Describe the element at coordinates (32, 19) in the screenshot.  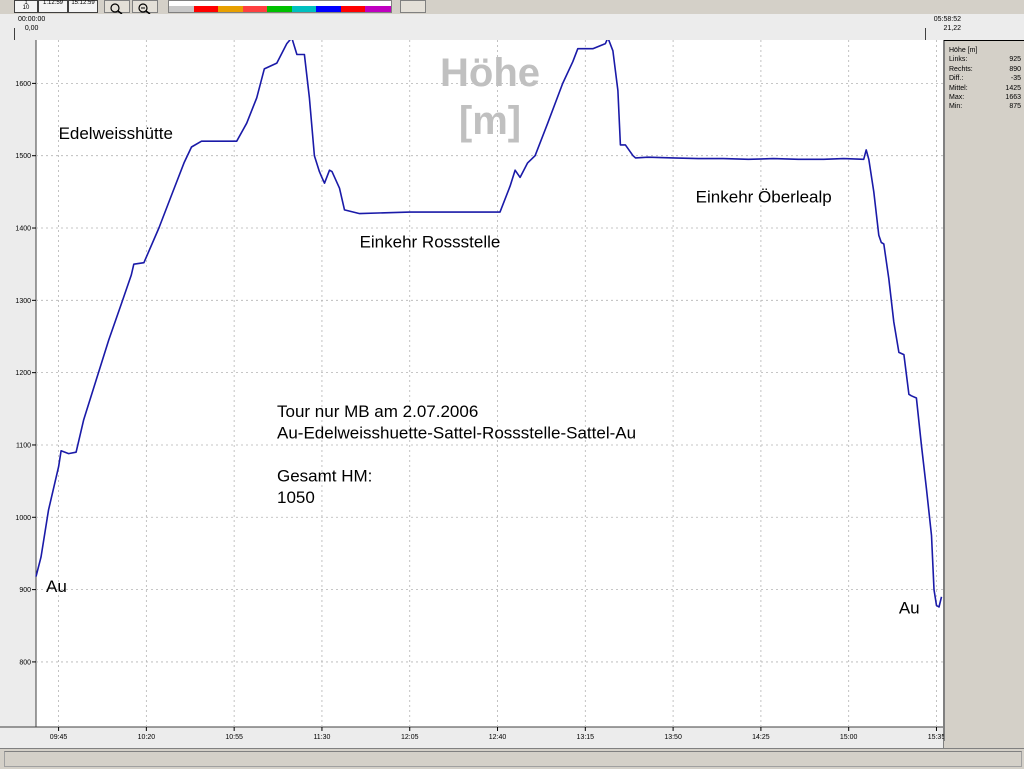
I see `start-time: 00:00:00` at that location.